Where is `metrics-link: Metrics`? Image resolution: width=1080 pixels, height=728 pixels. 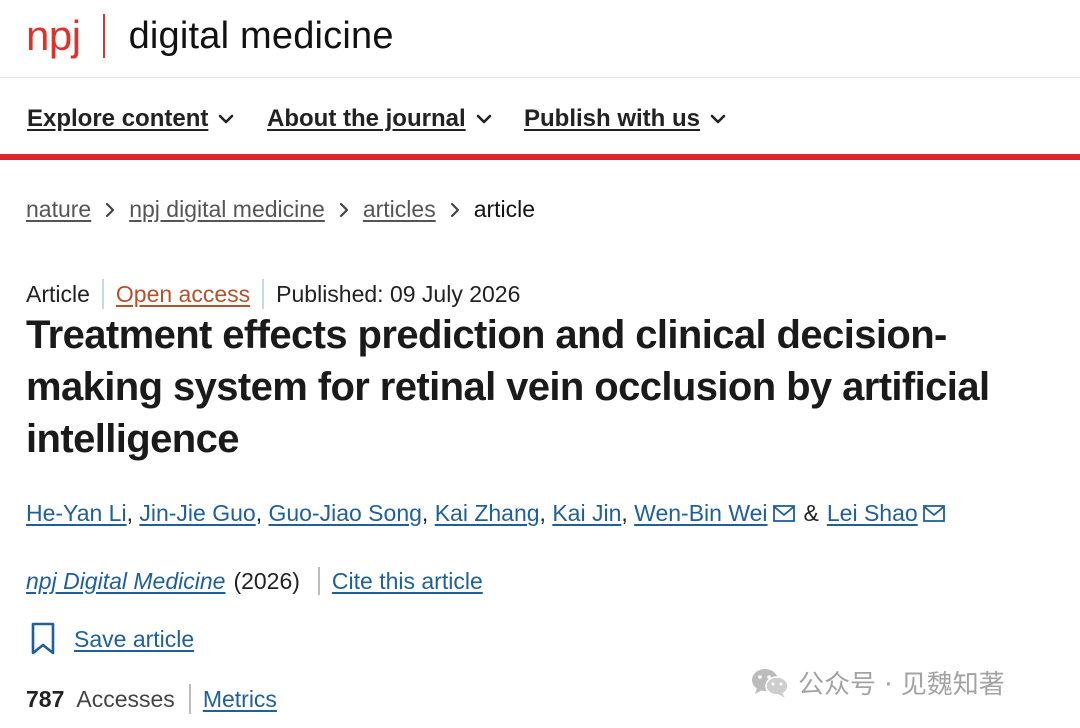 metrics-link: Metrics is located at coordinates (240, 699).